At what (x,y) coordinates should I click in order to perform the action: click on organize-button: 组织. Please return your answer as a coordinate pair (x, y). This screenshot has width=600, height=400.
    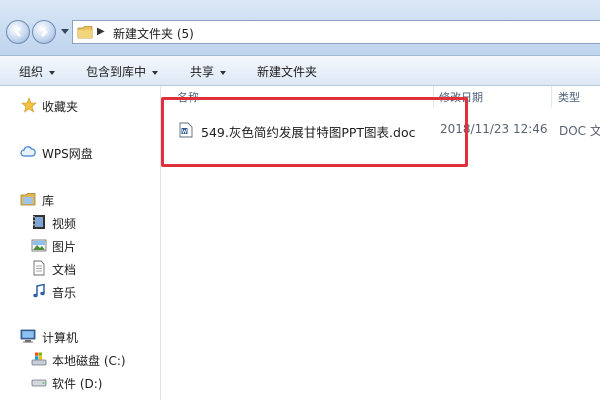
    Looking at the image, I should click on (37, 71).